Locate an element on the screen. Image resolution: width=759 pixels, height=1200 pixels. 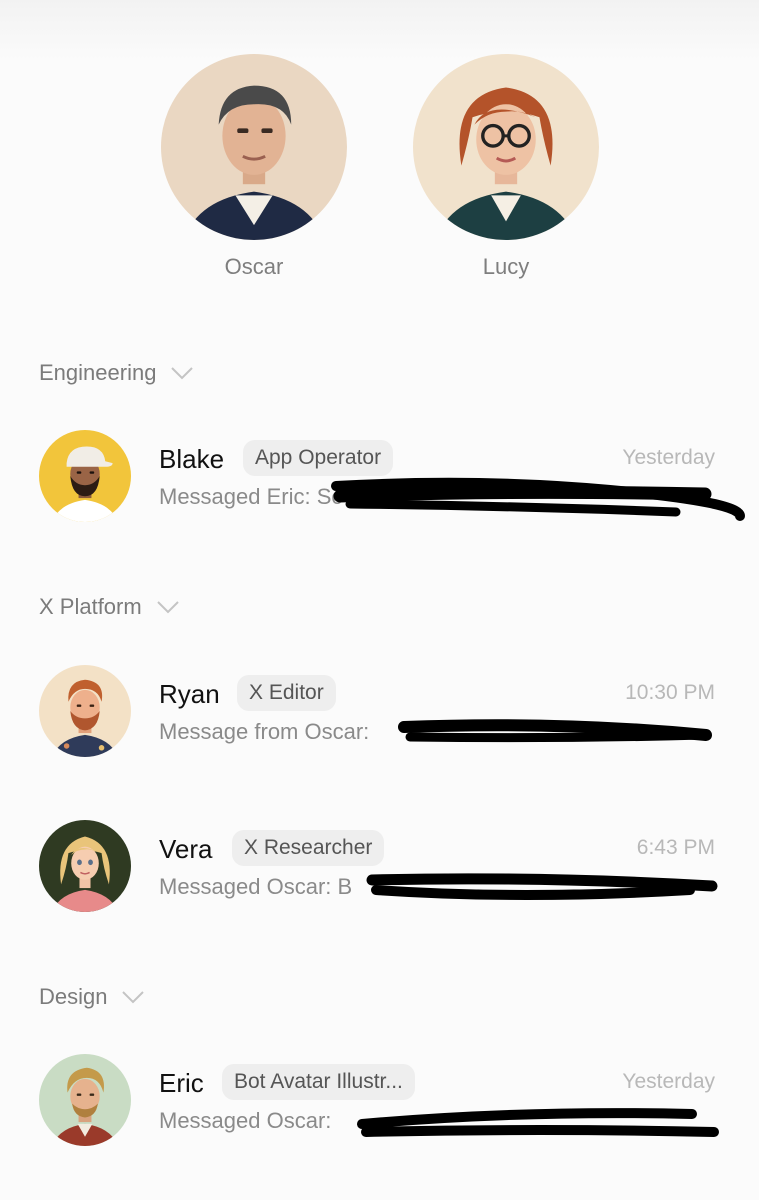
role-badge: X Editor is located at coordinates (286, 693).